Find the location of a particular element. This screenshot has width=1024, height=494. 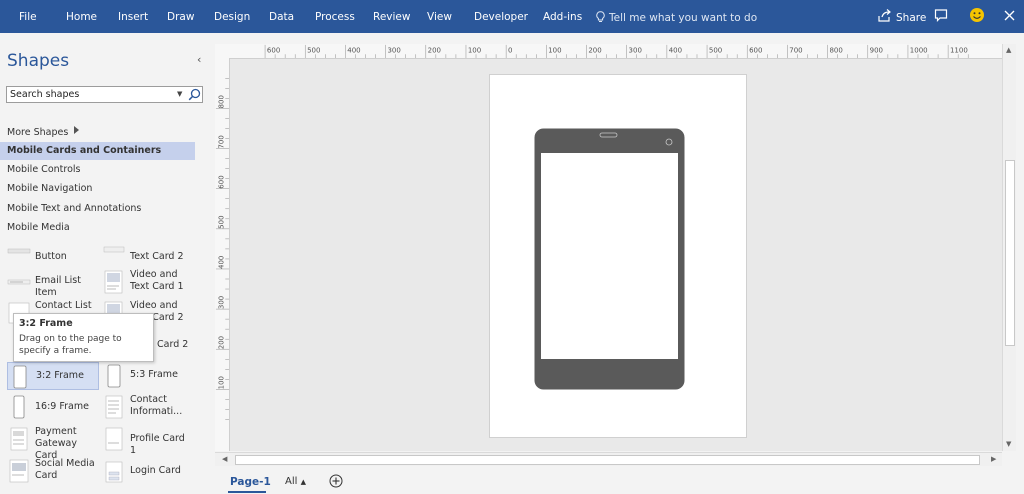

all-pages-button: All ▲ is located at coordinates (295, 481).